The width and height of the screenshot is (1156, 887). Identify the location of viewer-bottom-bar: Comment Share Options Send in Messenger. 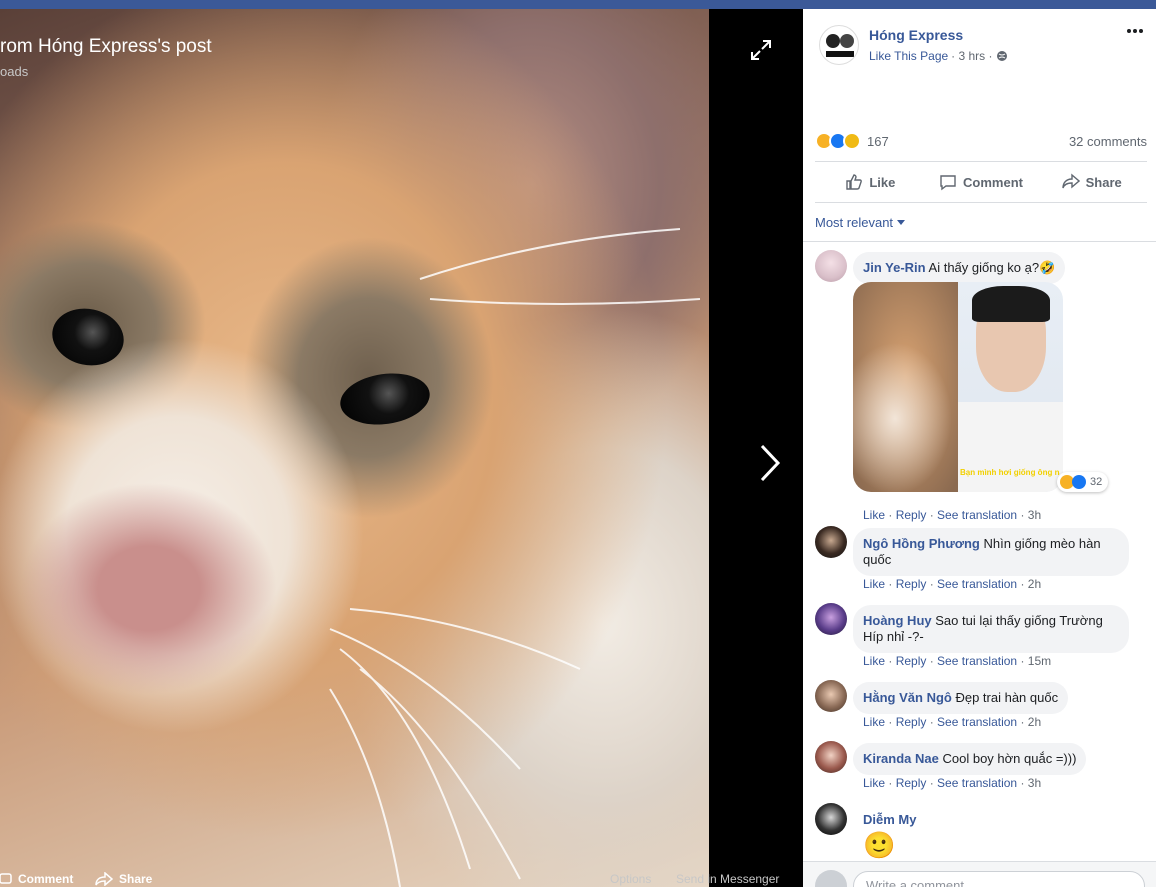
(401, 876).